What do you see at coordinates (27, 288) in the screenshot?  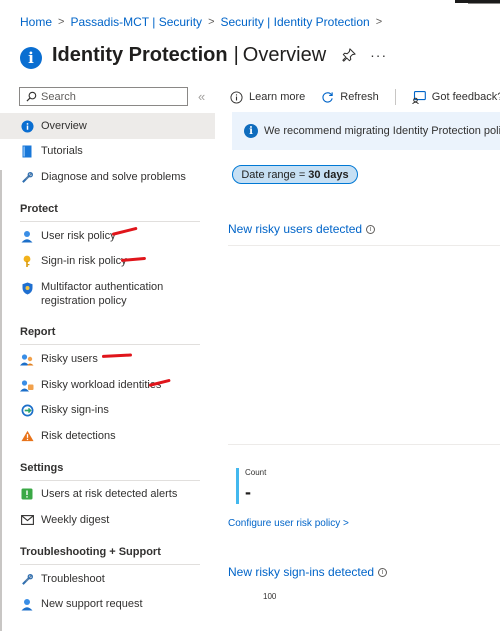 I see `shield-icon` at bounding box center [27, 288].